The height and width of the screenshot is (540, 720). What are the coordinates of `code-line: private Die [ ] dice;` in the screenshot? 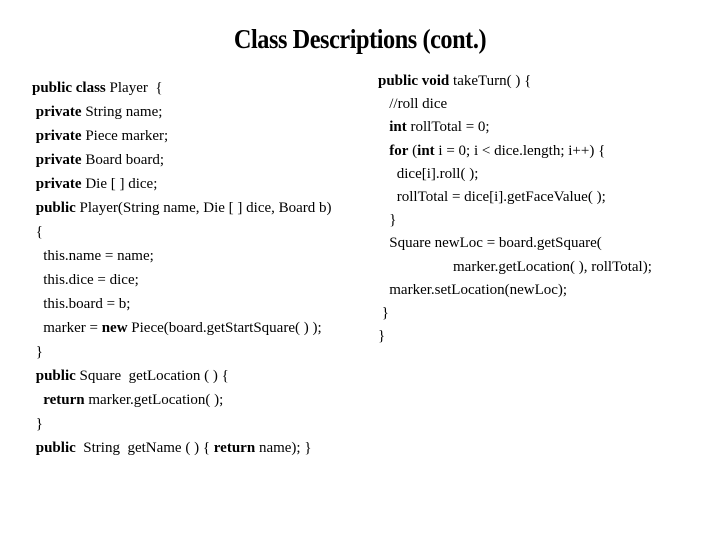 It's located at (182, 184).